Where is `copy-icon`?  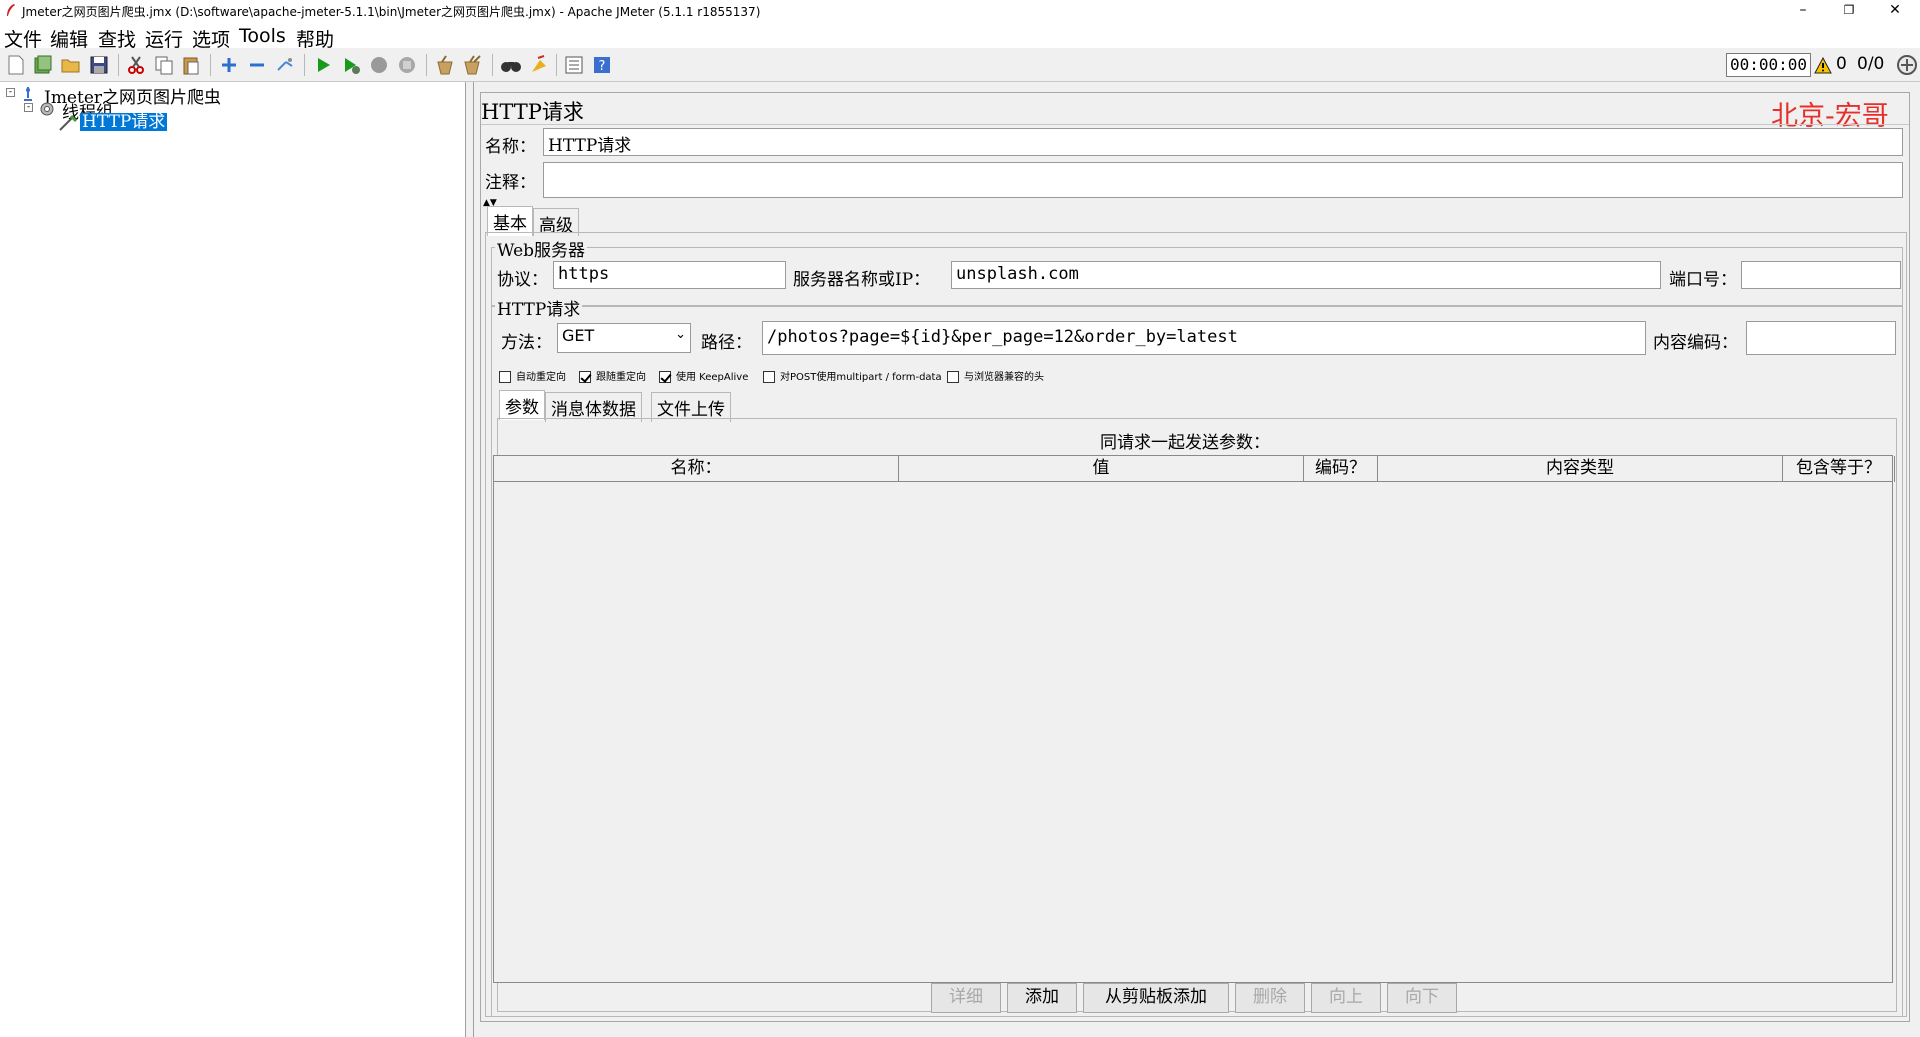 copy-icon is located at coordinates (164, 65).